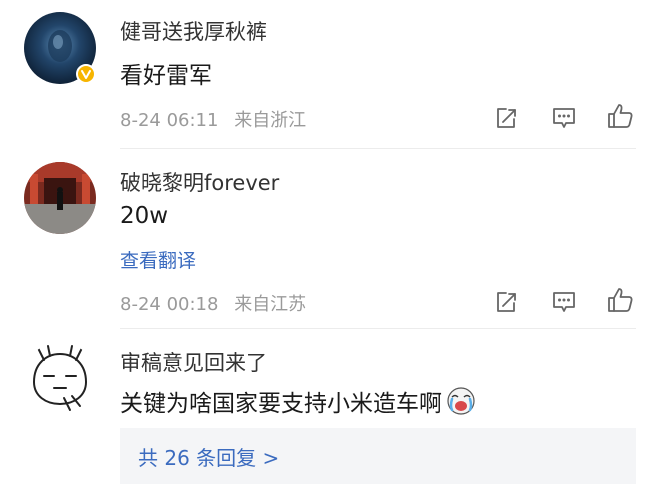 The width and height of the screenshot is (660, 494). What do you see at coordinates (209, 457) in the screenshot?
I see `view-replies-label: 共 26 条回复 >` at bounding box center [209, 457].